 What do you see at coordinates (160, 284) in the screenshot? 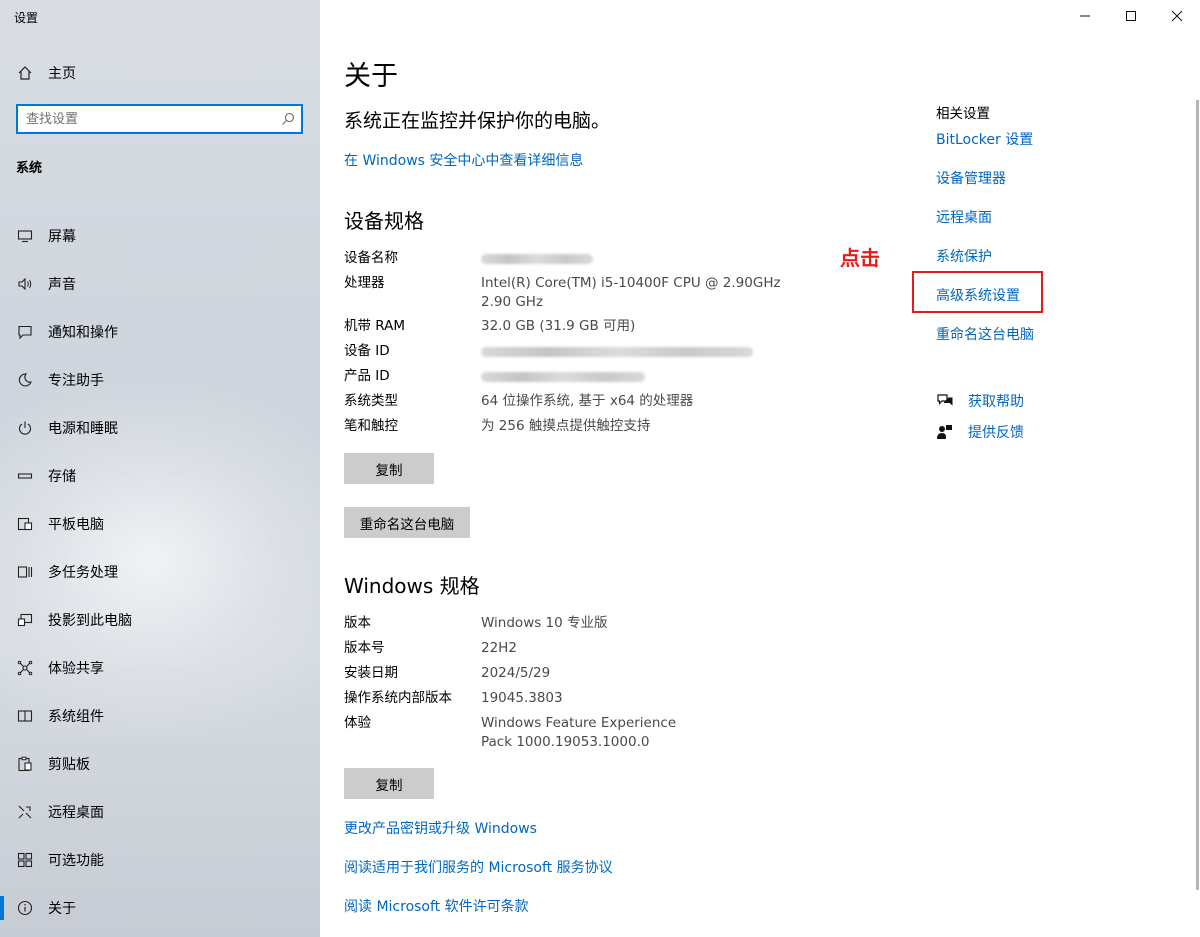
I see `sidebar-item-sound: 声音` at bounding box center [160, 284].